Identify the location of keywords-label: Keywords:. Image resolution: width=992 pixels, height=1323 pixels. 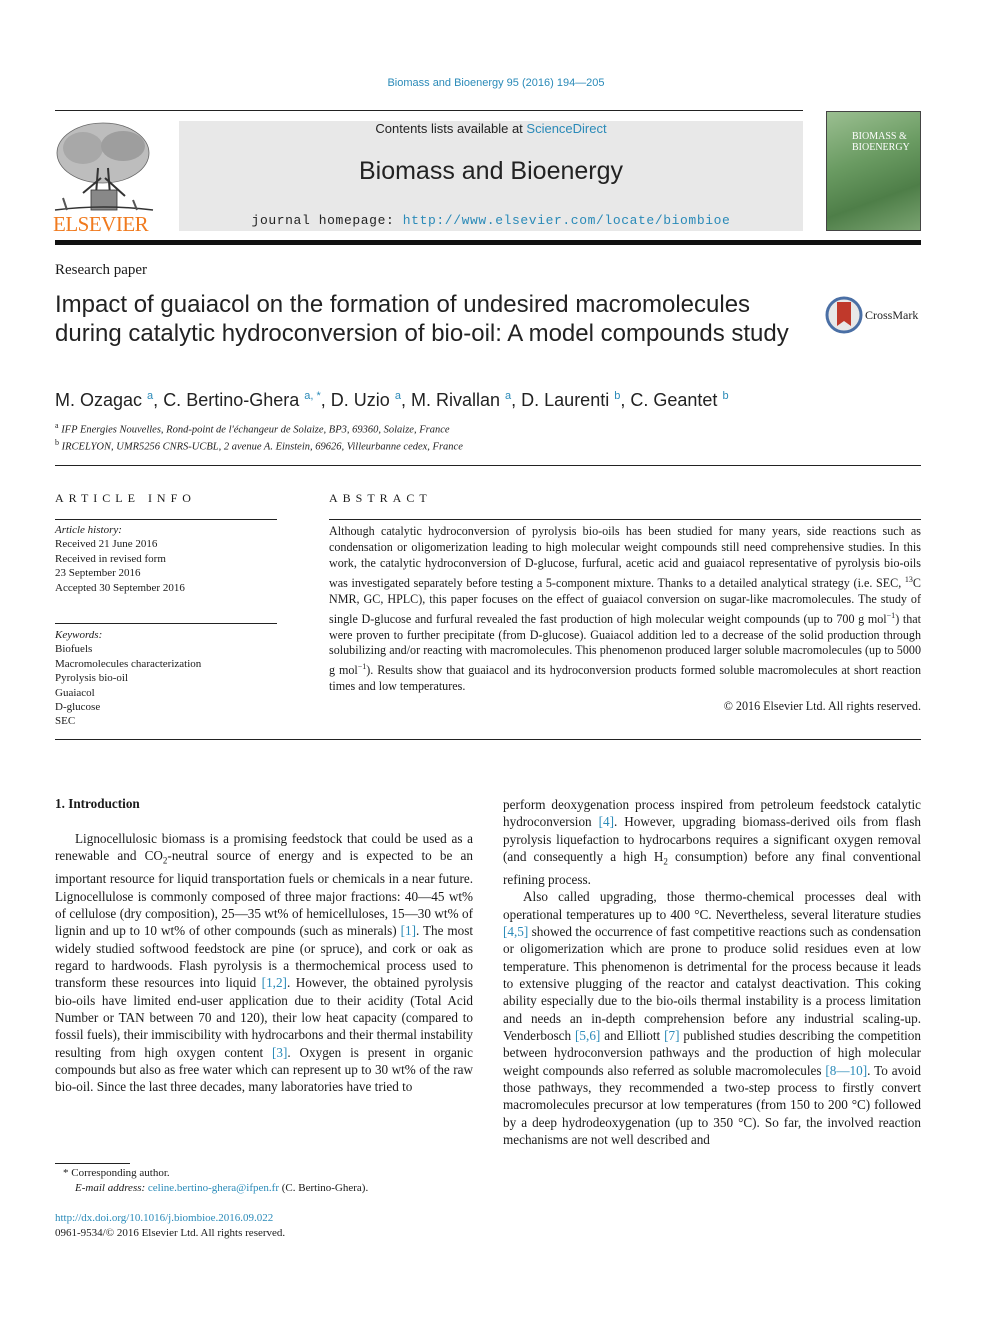
(79, 635).